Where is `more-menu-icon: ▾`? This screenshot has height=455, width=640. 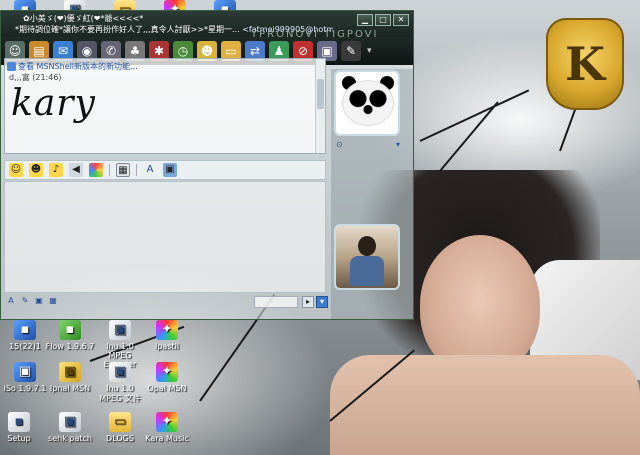
more-menu-icon: ▾ is located at coordinates (369, 51).